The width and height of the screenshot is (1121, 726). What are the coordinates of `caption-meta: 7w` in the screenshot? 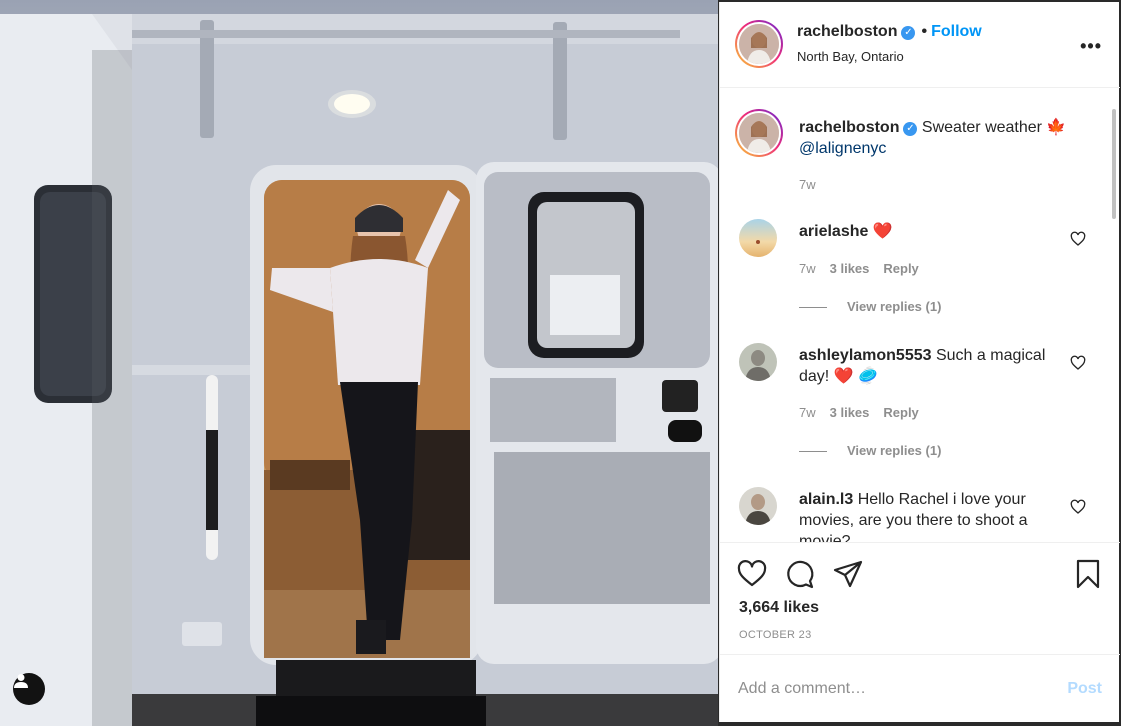 It's located at (814, 184).